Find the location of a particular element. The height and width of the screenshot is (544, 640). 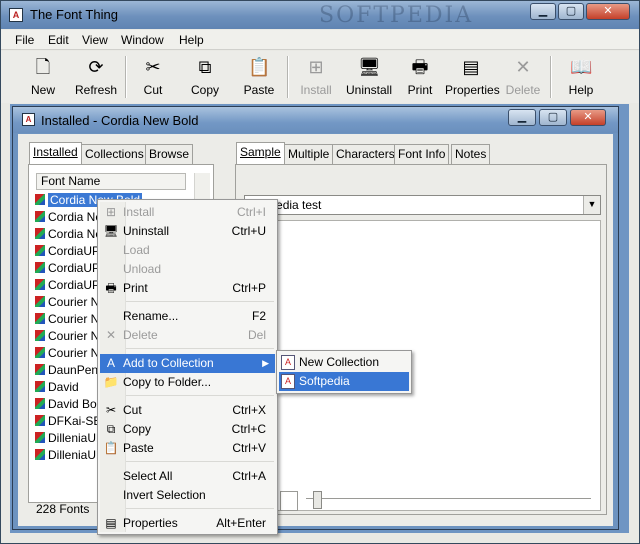

cut-button: ✂ Cut is located at coordinates (153, 77).